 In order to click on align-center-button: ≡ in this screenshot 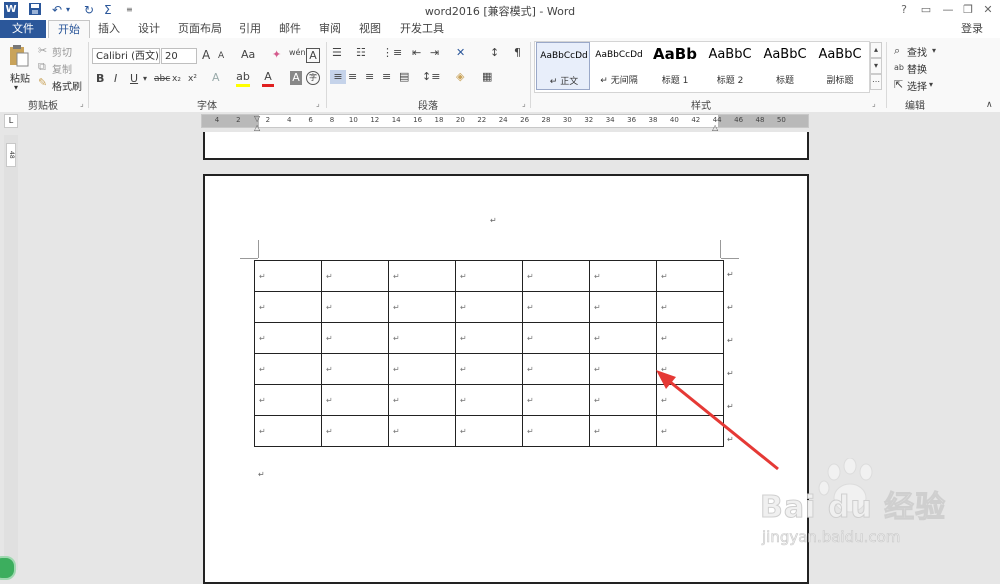, I will do `click(352, 77)`.